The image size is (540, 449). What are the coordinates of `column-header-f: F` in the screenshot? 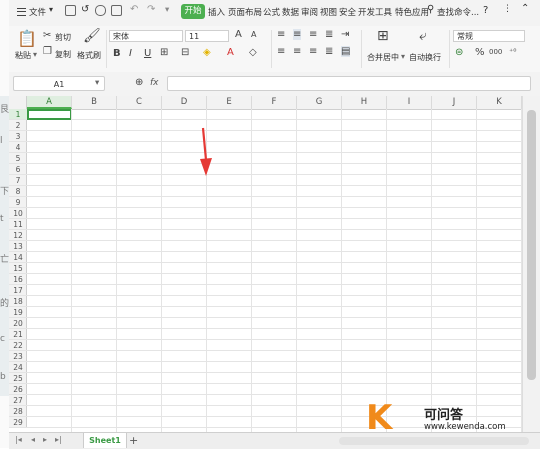 It's located at (274, 102).